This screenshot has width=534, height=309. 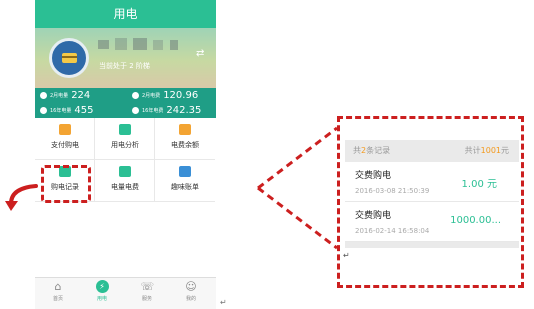 What do you see at coordinates (472, 150) in the screenshot?
I see `total-prefix: 共计` at bounding box center [472, 150].